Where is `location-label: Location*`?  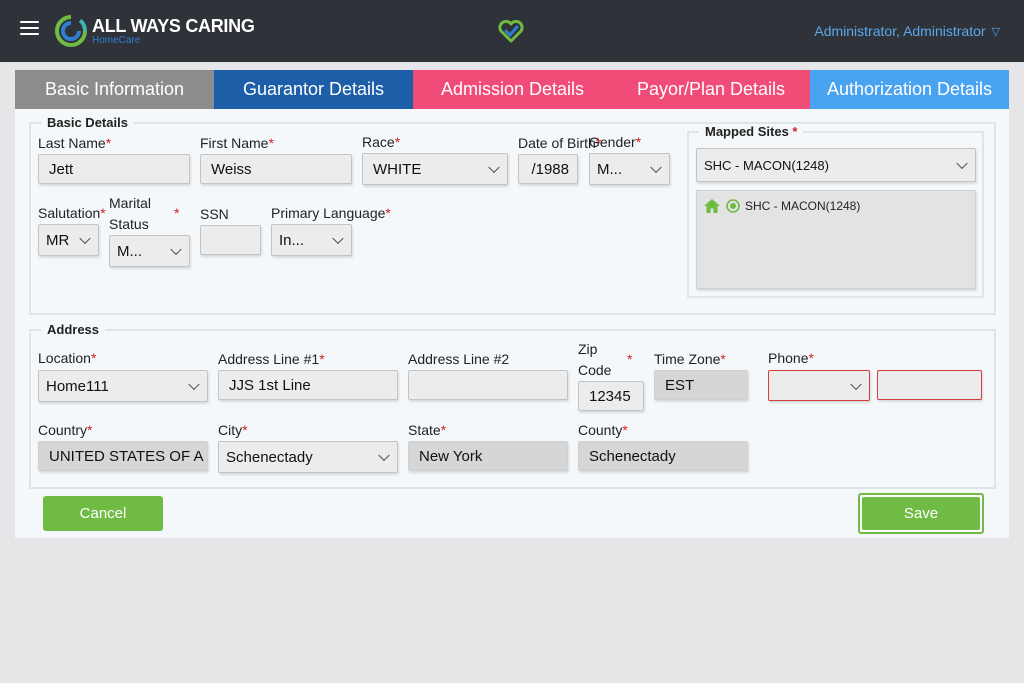 location-label: Location* is located at coordinates (67, 358).